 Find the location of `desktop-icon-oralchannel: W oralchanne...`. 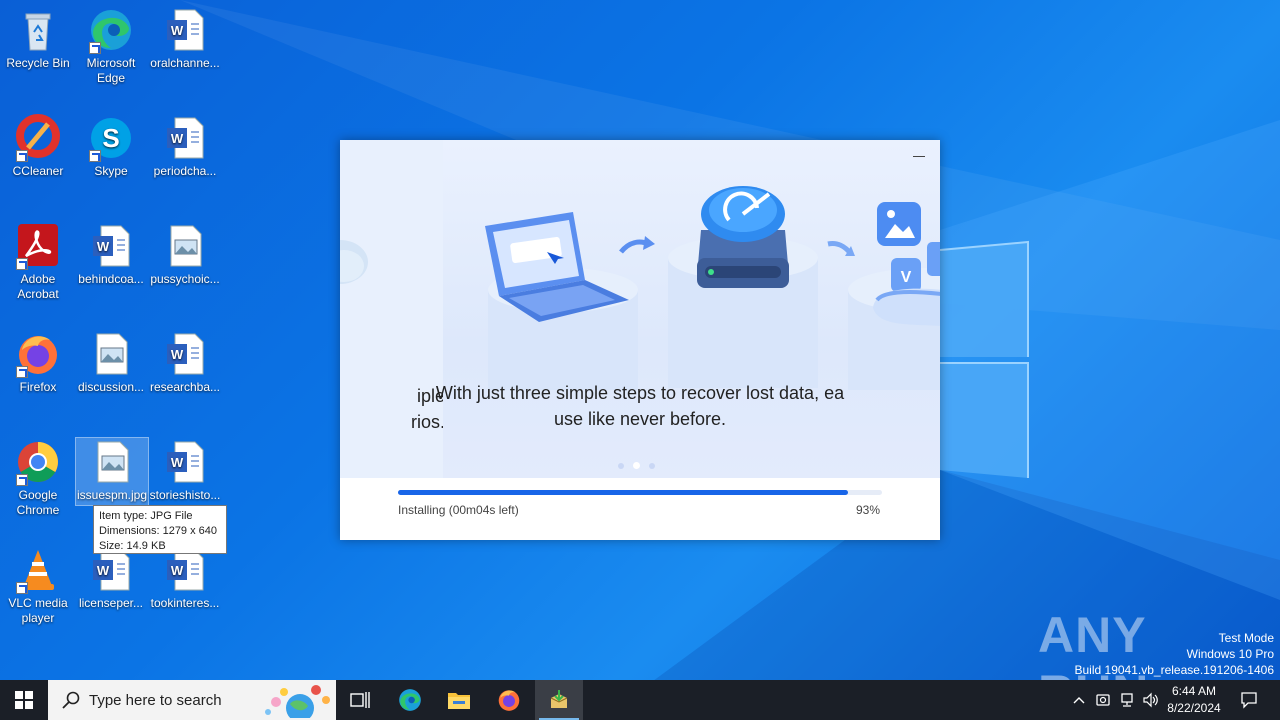

desktop-icon-oralchannel: W oralchanne... is located at coordinates (185, 38).